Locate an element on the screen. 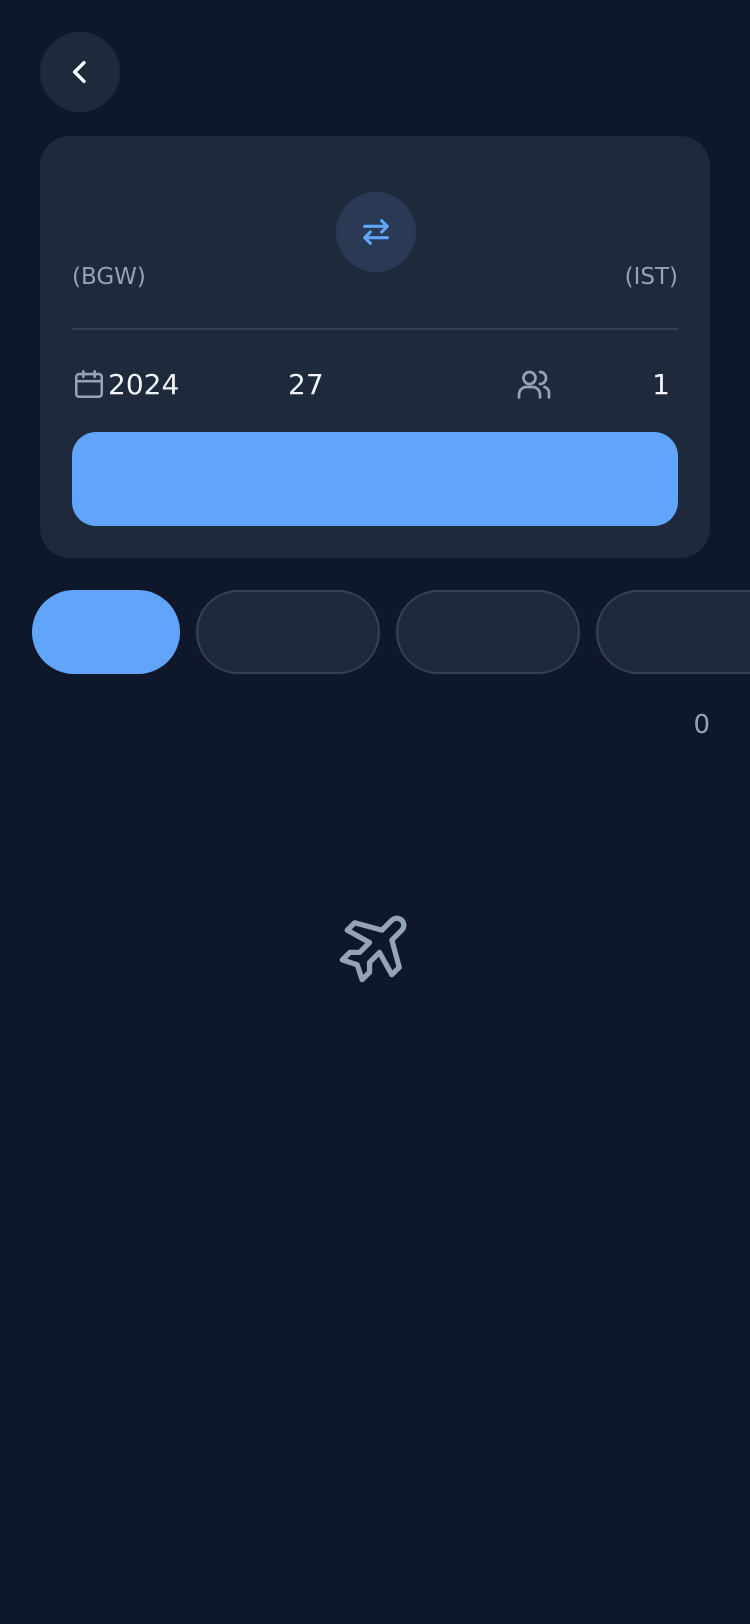 The image size is (750, 1624). search-flights-button is located at coordinates (375, 479).